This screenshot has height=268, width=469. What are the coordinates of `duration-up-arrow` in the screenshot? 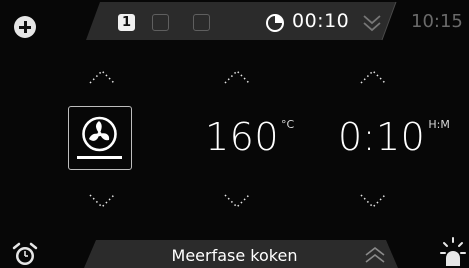 It's located at (373, 77).